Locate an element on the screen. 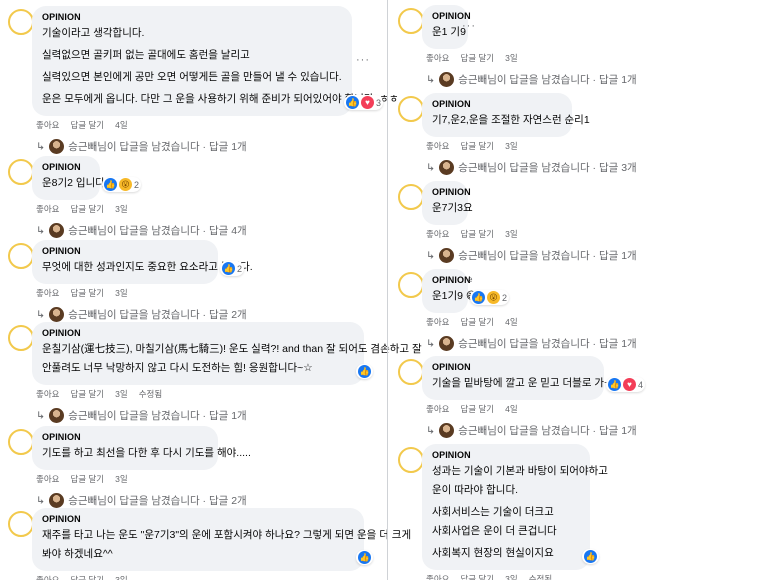 The height and width of the screenshot is (580, 773). reaction-count: 2 is located at coordinates (137, 184).